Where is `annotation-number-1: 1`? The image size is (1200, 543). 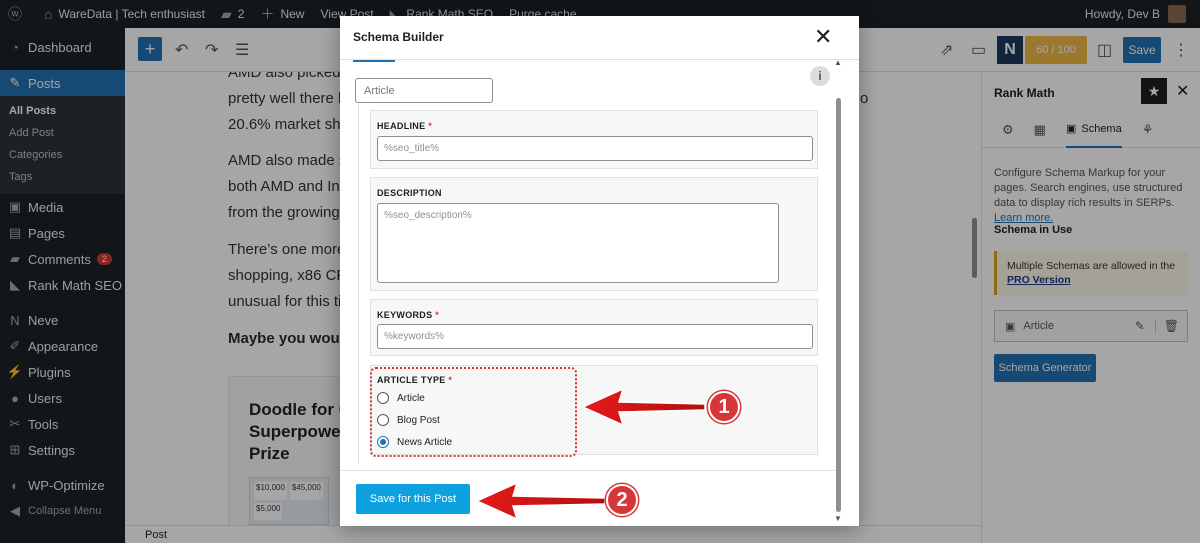 annotation-number-1: 1 is located at coordinates (724, 407).